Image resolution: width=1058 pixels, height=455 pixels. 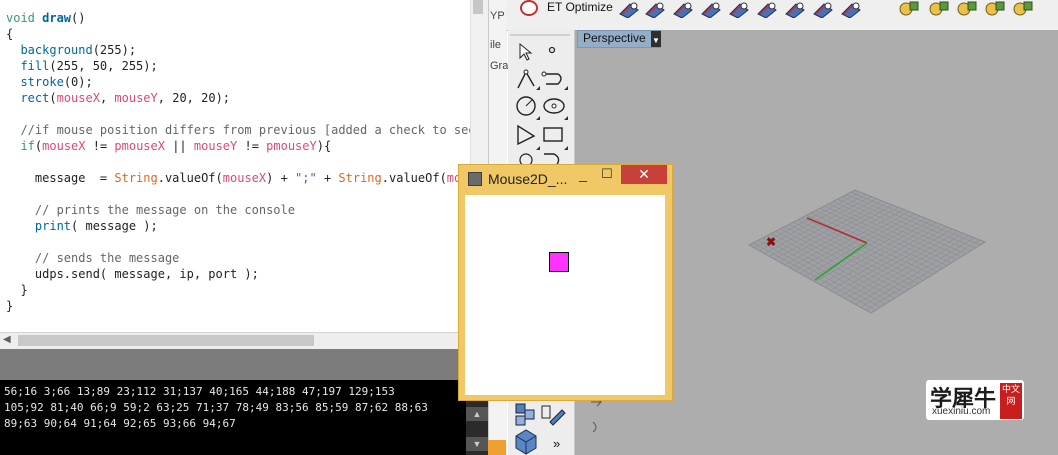 I want to click on editor-horizontal-scroll-thumb, so click(x=166, y=340).